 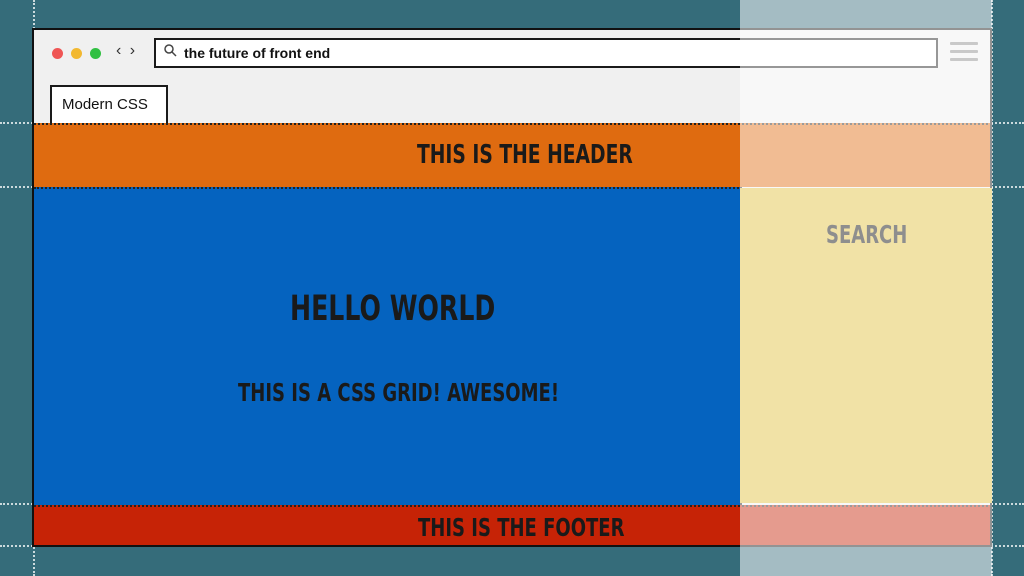 I want to click on minimize-window-button, so click(x=76, y=53).